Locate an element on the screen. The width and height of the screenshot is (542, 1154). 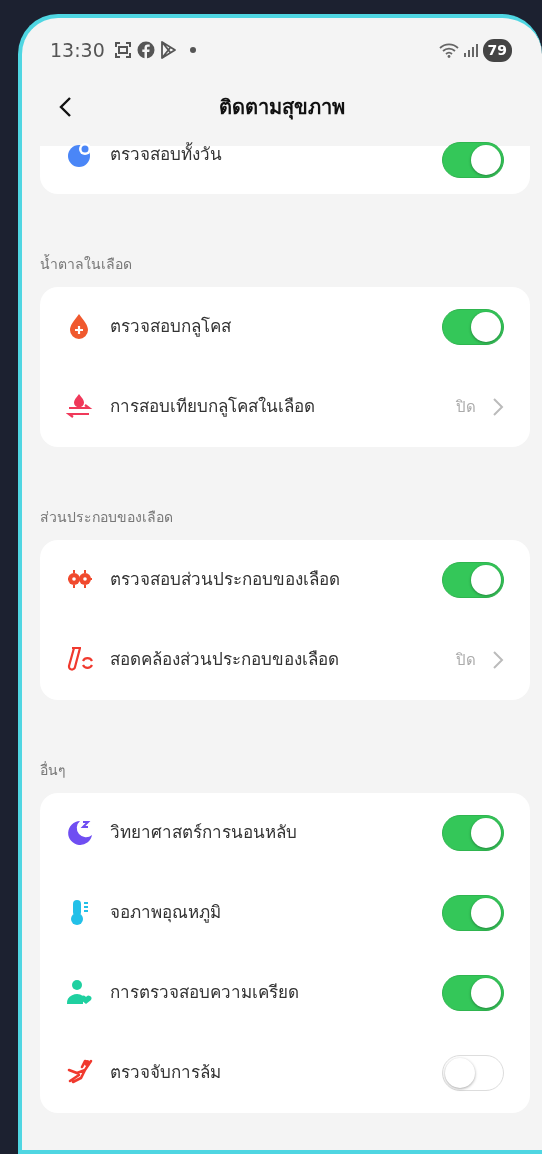
setting-label: การสอบเทียบกลูโคสในเลือด is located at coordinates (213, 407).